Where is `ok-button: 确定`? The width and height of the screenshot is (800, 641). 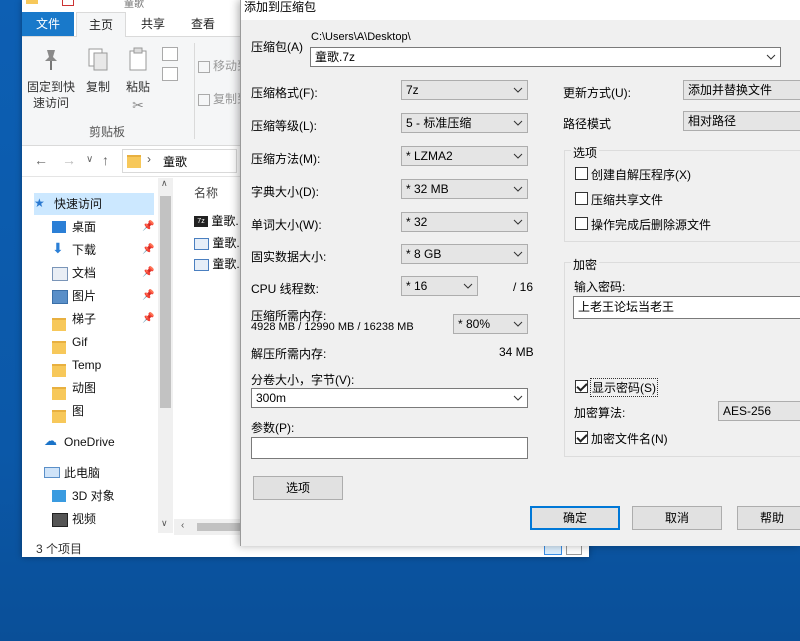 ok-button: 确定 is located at coordinates (575, 518).